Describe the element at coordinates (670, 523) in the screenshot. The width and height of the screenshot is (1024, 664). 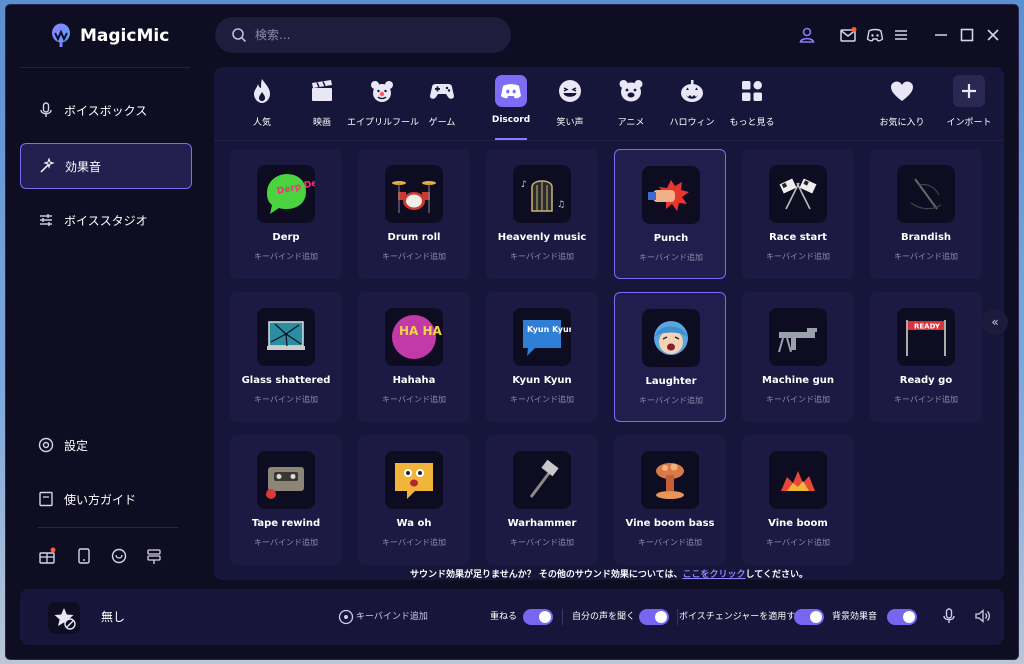
I see `sound-name: Vine boom bass` at that location.